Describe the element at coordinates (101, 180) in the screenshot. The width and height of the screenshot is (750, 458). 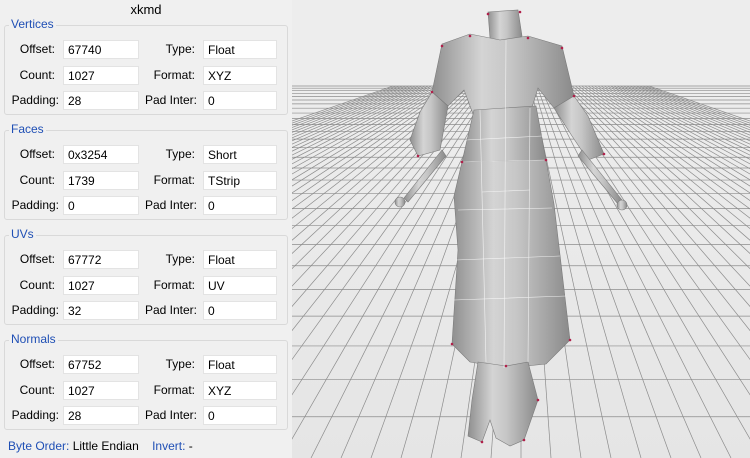
I see `faces-count-field: 1739` at that location.